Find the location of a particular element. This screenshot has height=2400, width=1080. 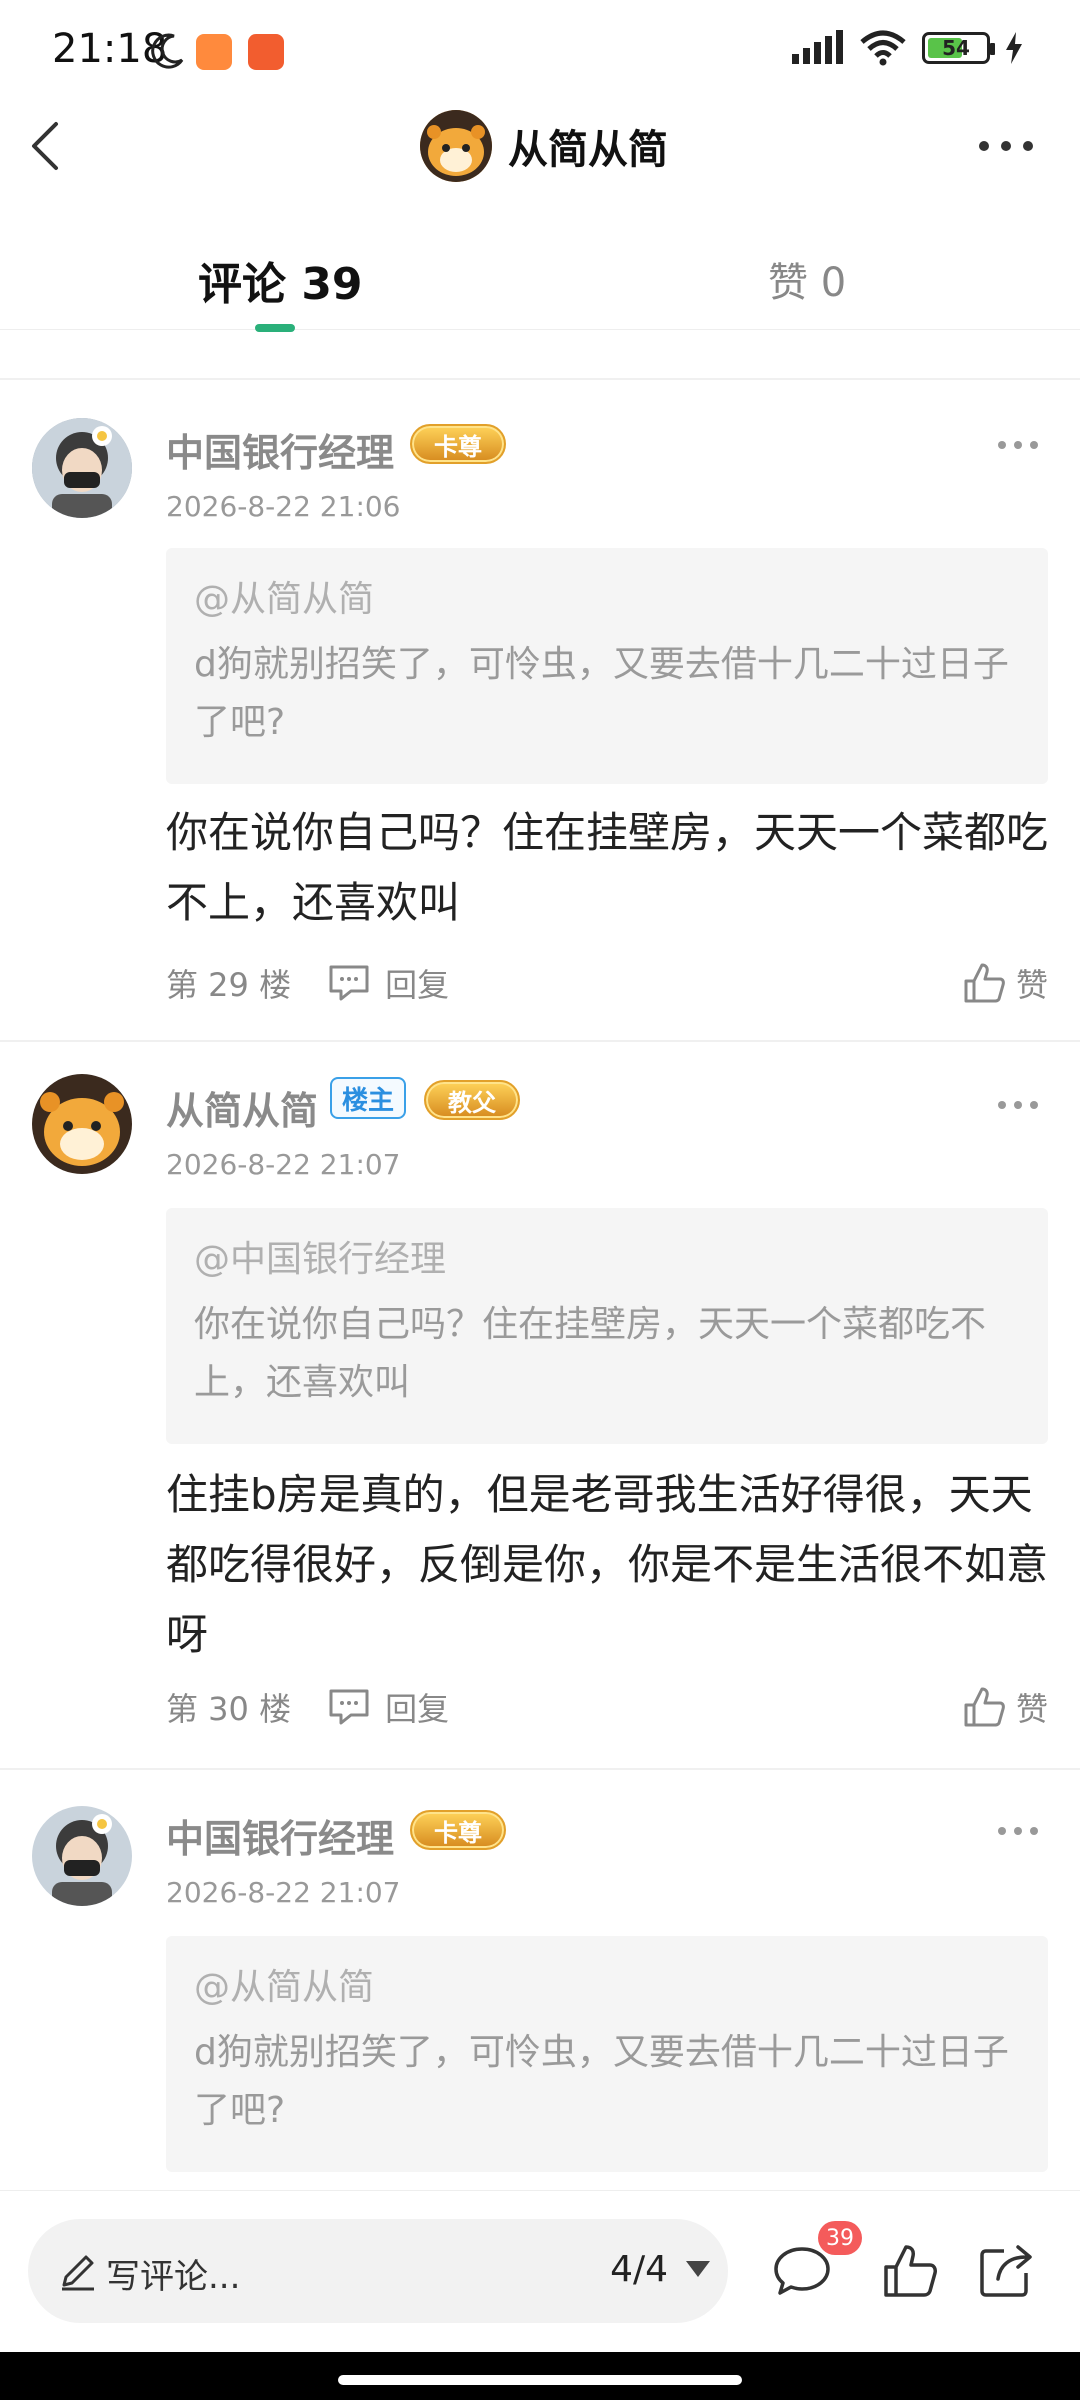

battery-level: 54 is located at coordinates (956, 48).